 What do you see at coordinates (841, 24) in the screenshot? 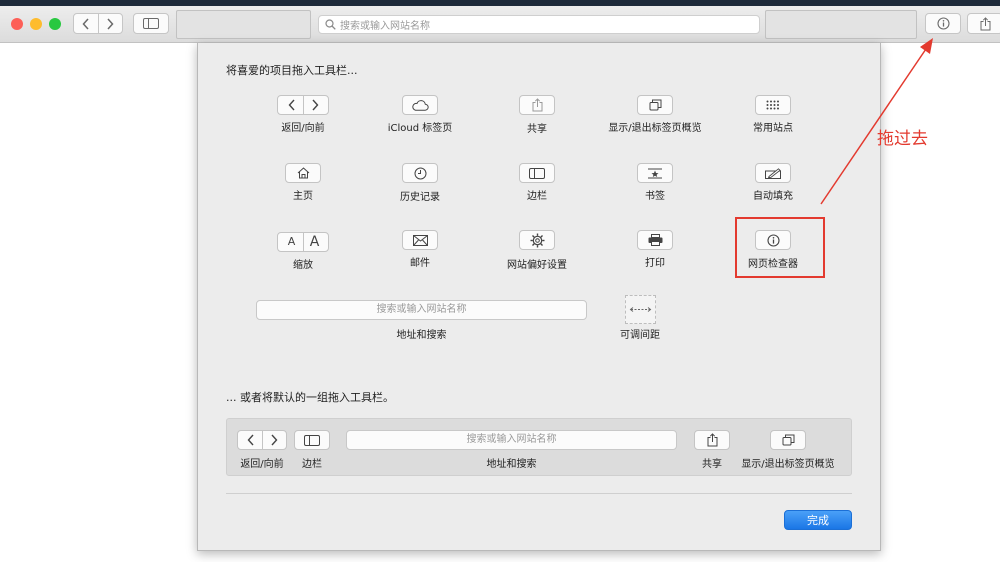
I see `toolbar-empty-slot-right` at bounding box center [841, 24].